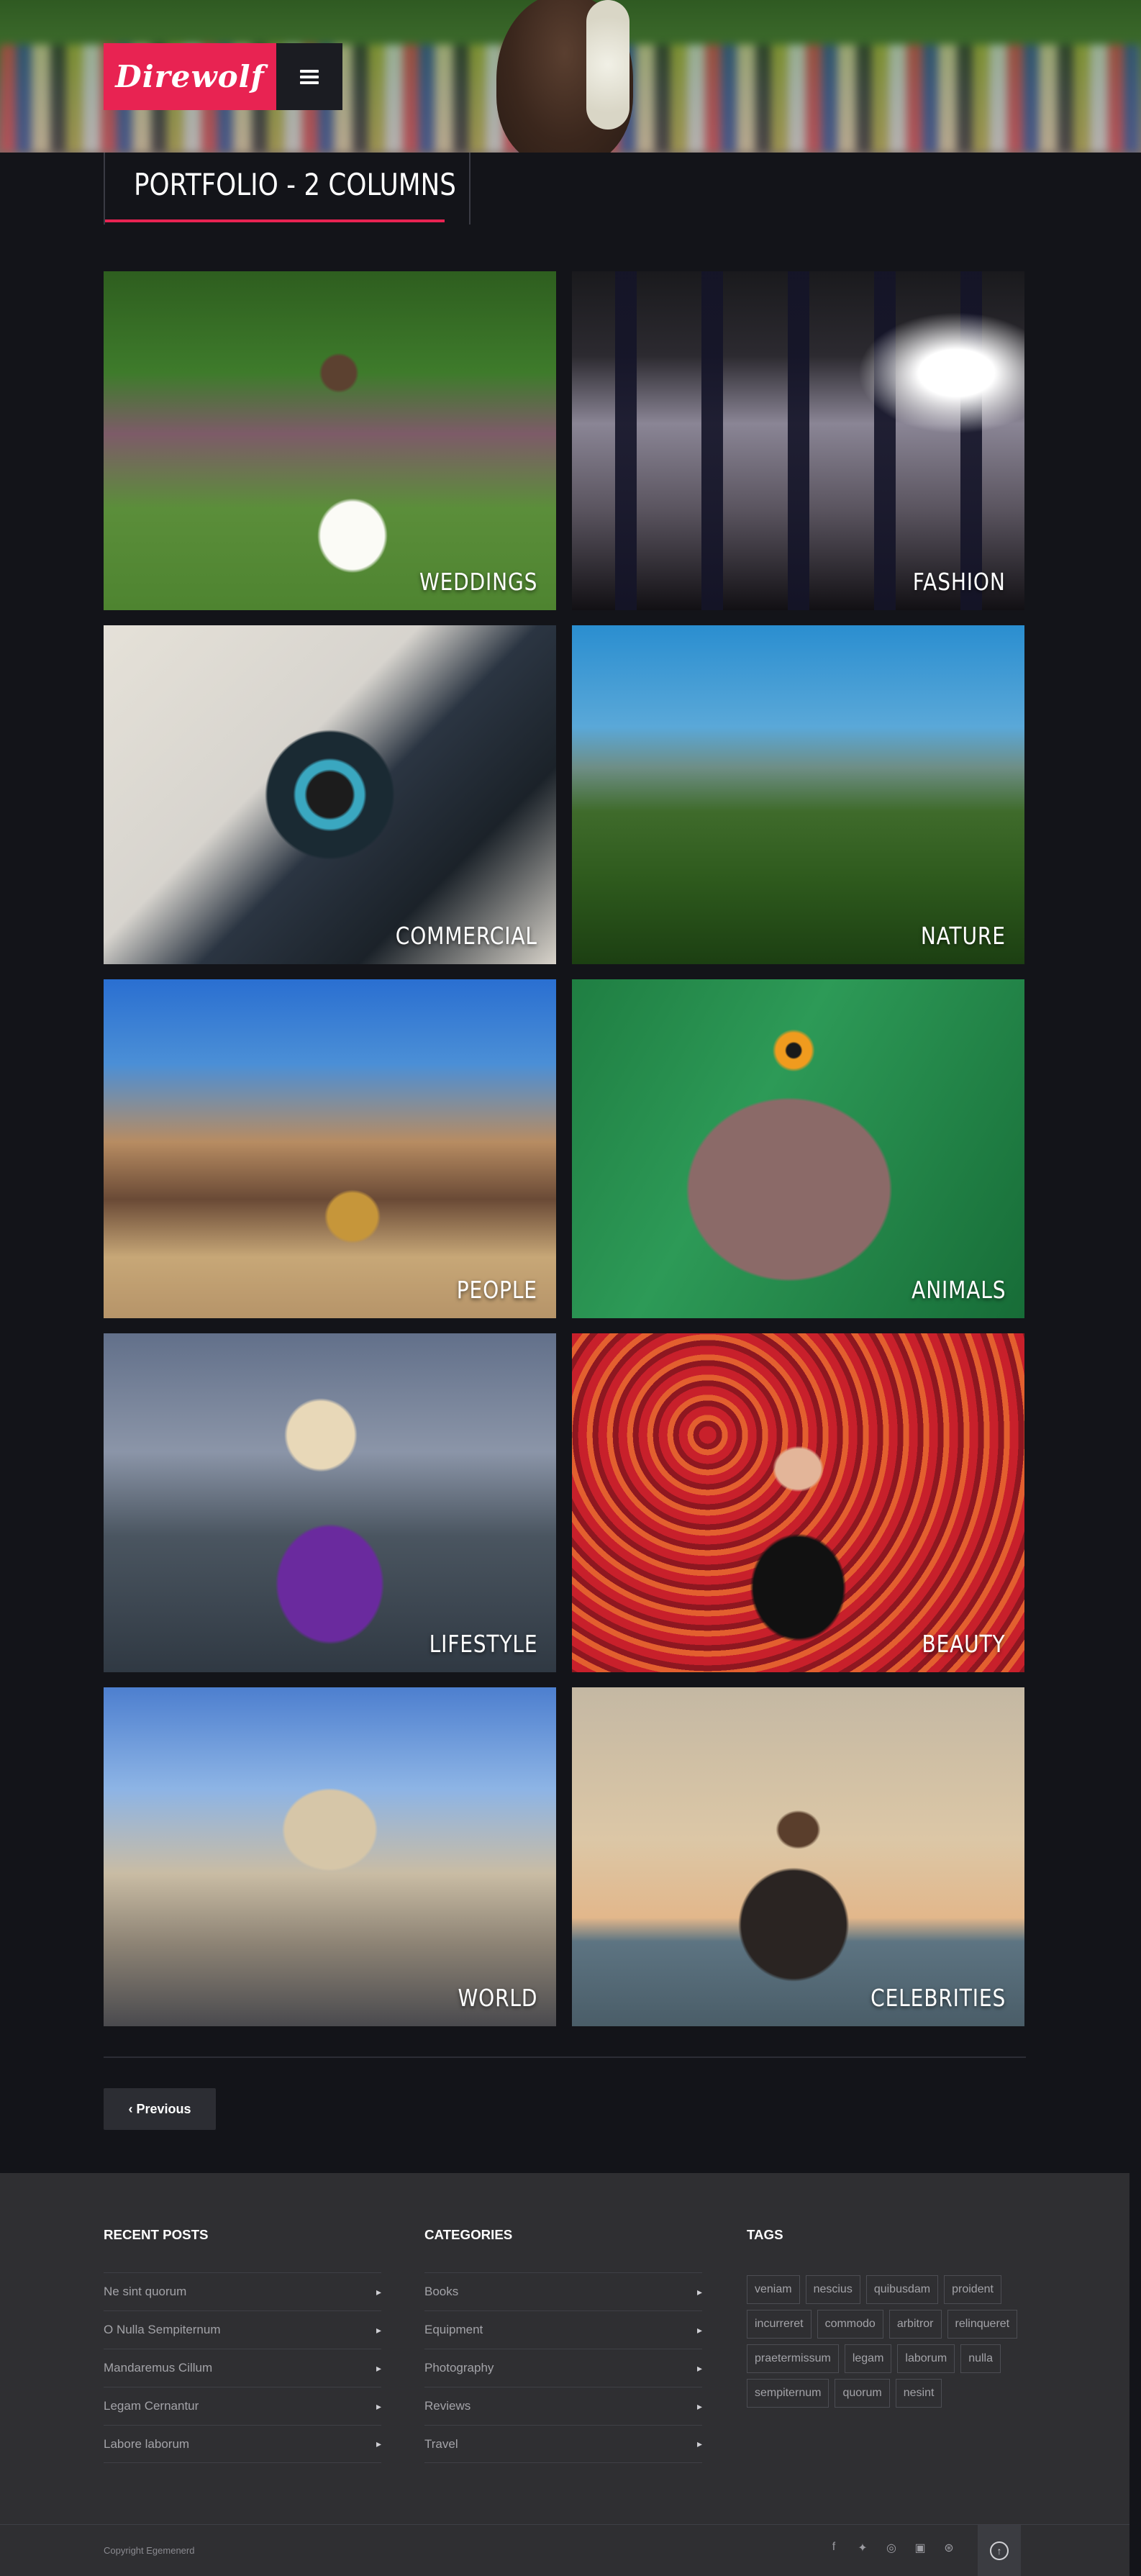 This screenshot has width=1141, height=2576. What do you see at coordinates (607, 65) in the screenshot?
I see `hero-hairpiece` at bounding box center [607, 65].